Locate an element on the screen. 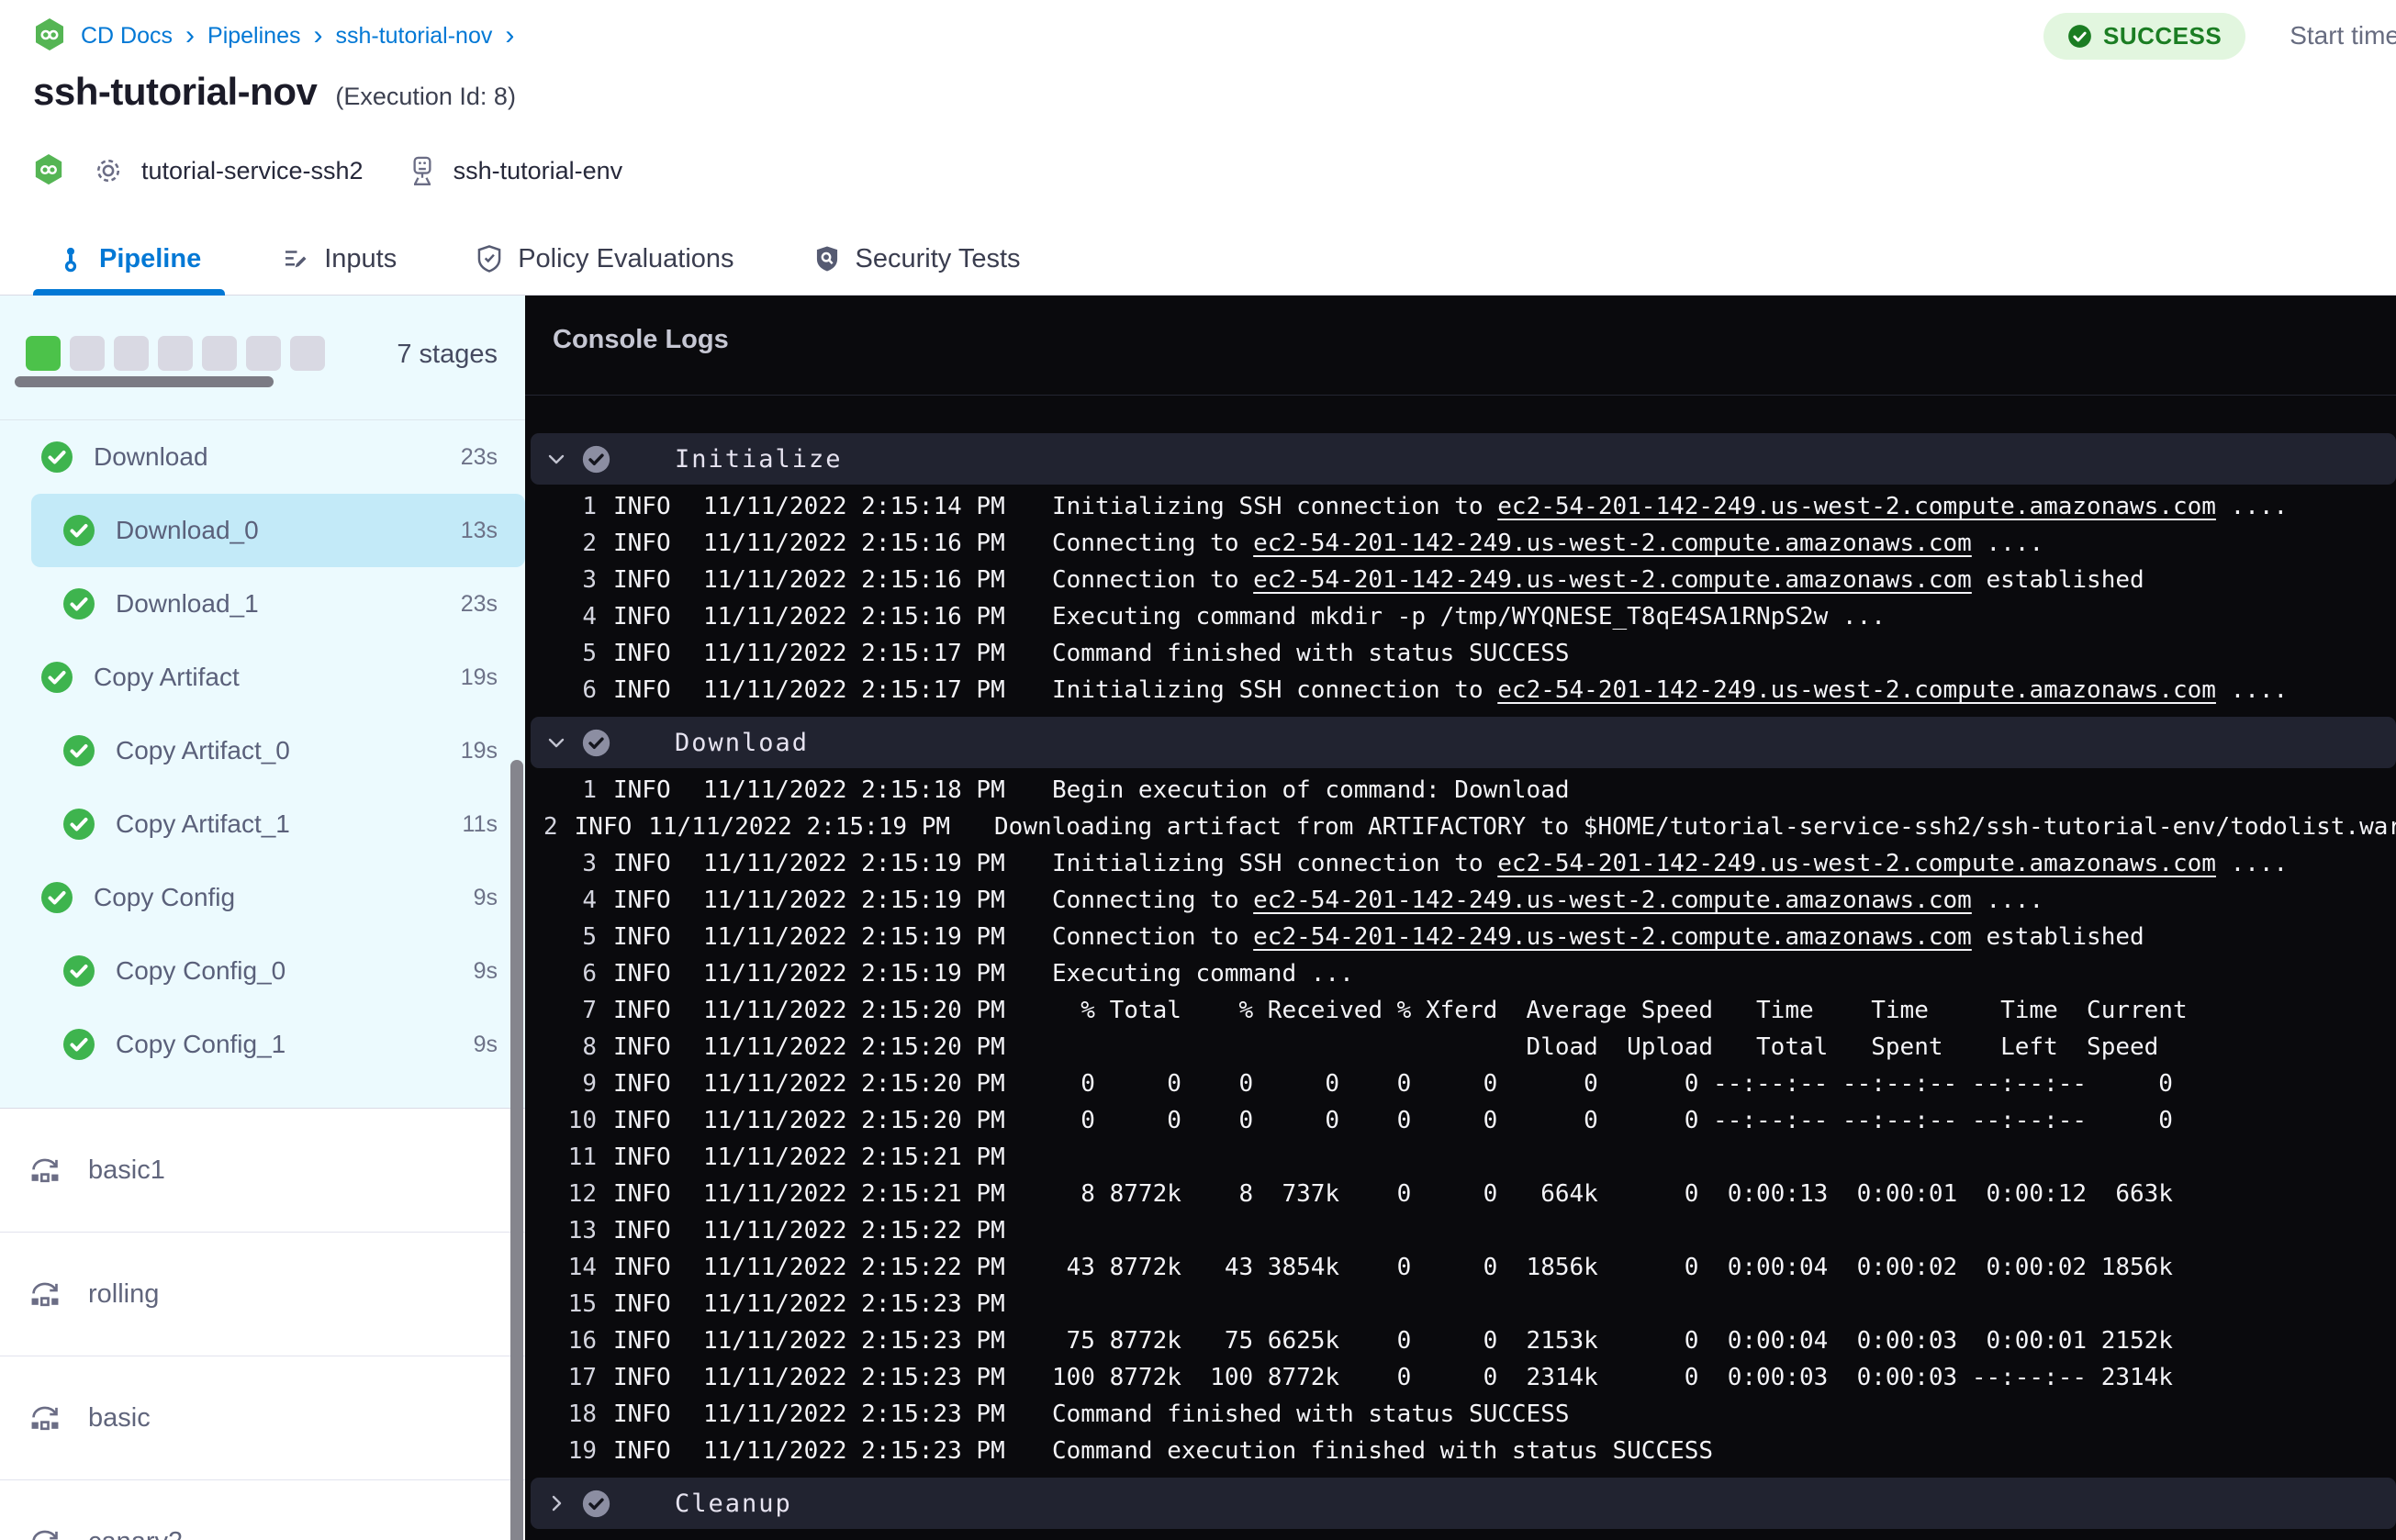 Image resolution: width=2396 pixels, height=1540 pixels. section-header-cleanup: Cleanup is located at coordinates (1463, 1503).